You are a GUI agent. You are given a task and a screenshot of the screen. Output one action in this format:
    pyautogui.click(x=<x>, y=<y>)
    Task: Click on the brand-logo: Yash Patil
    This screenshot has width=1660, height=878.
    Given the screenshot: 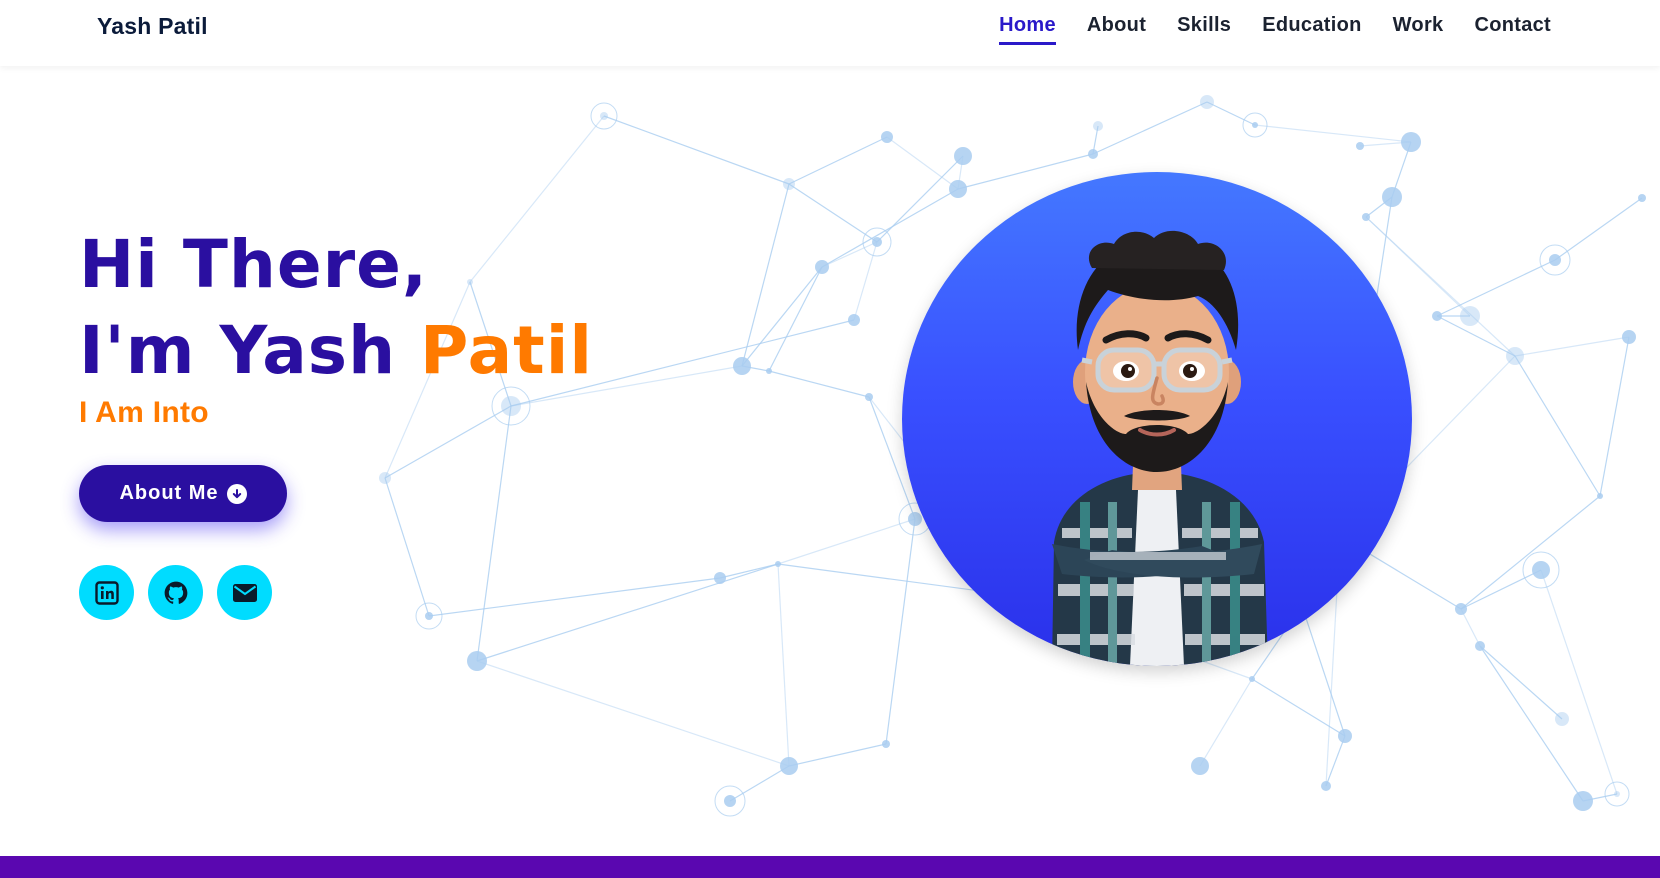 What is the action you would take?
    pyautogui.click(x=152, y=26)
    